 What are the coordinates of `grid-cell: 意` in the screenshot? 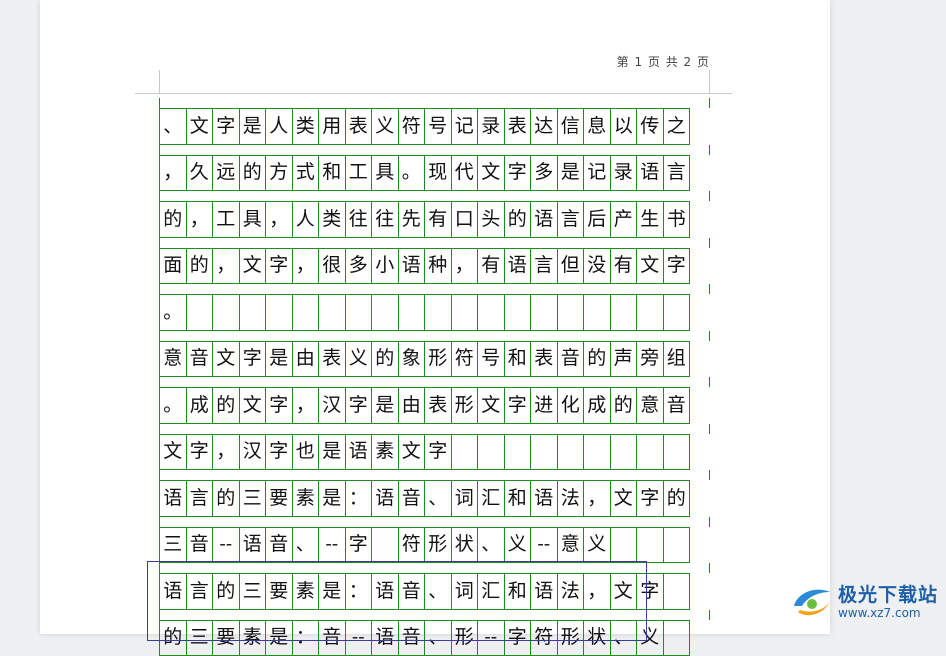 It's located at (173, 359).